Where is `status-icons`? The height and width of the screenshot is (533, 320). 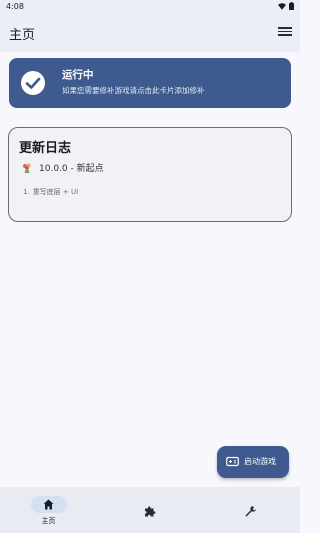 status-icons is located at coordinates (286, 6).